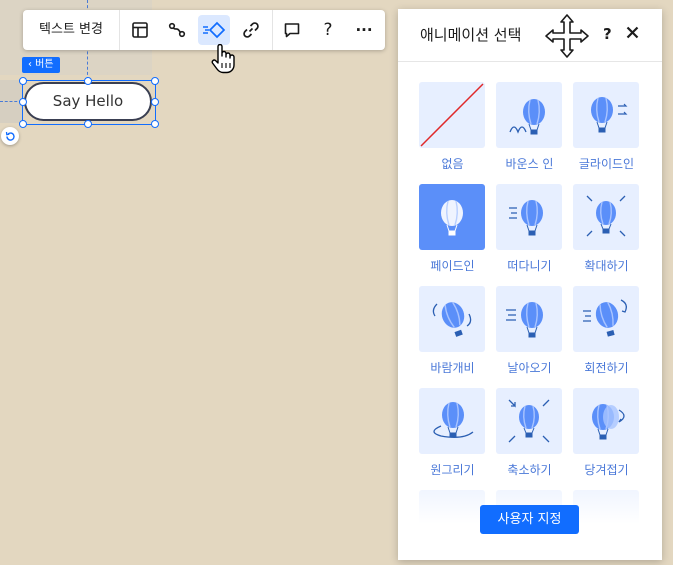  I want to click on say-hello-button: Say Hello, so click(88, 101).